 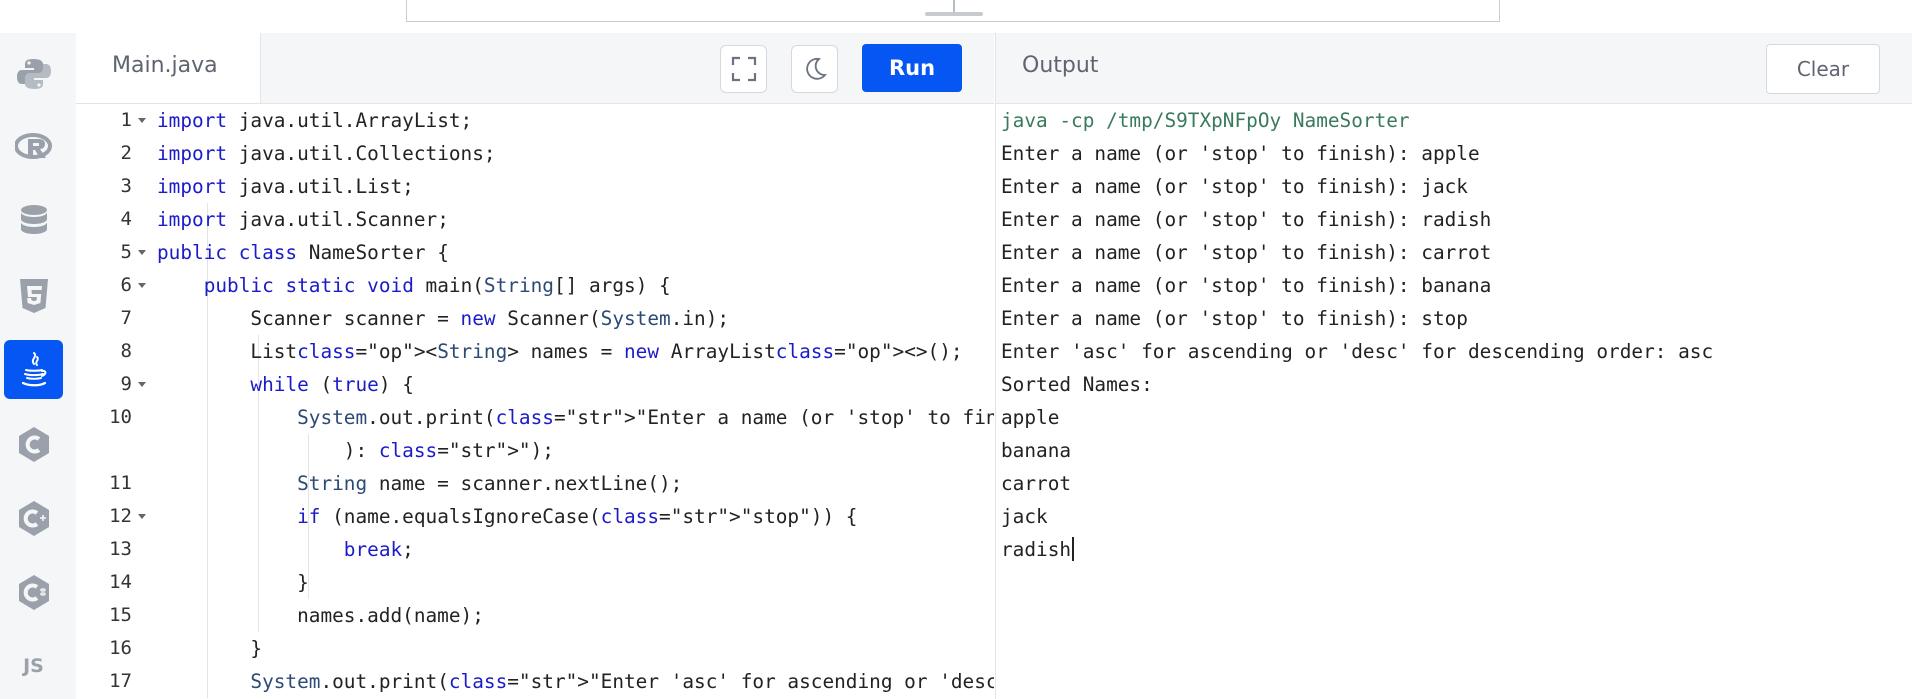 I want to click on js-icon: JS, so click(x=33, y=665).